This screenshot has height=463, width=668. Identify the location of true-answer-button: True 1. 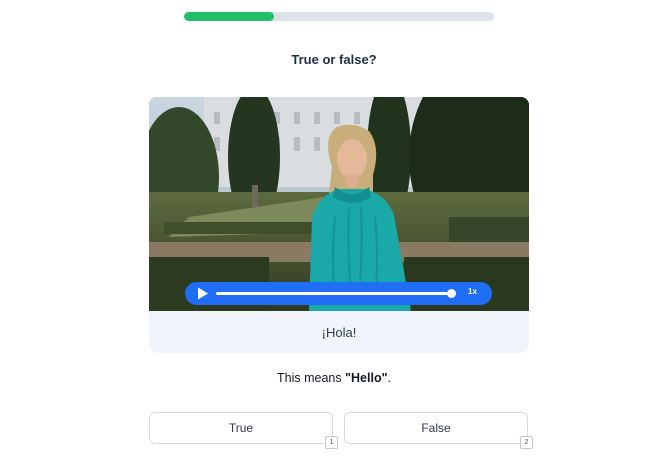
(243, 430).